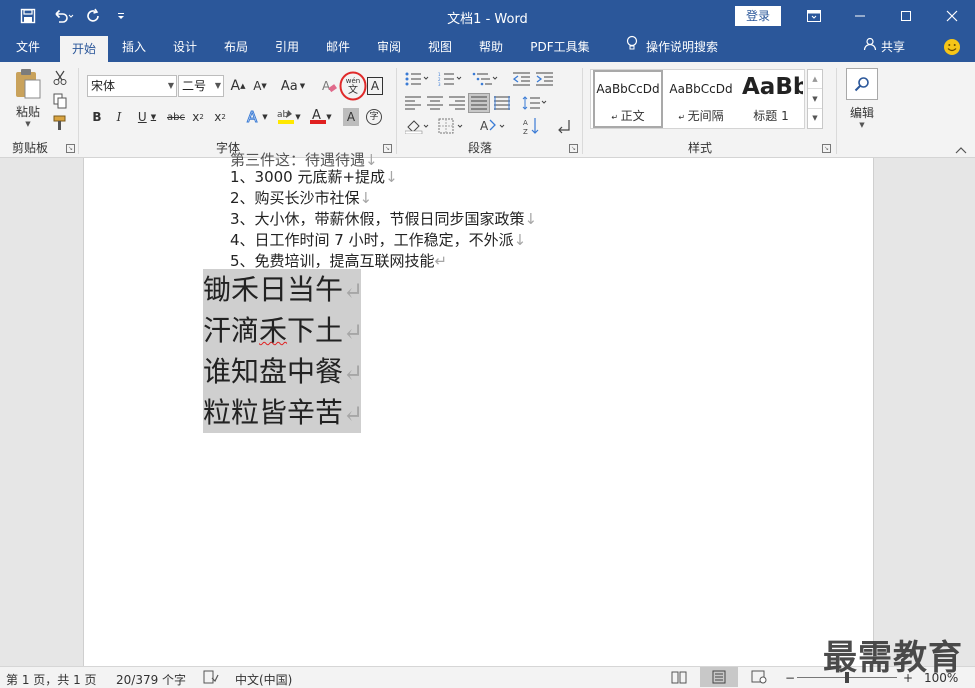 The image size is (975, 688). I want to click on tab-references: 引用, so click(287, 47).